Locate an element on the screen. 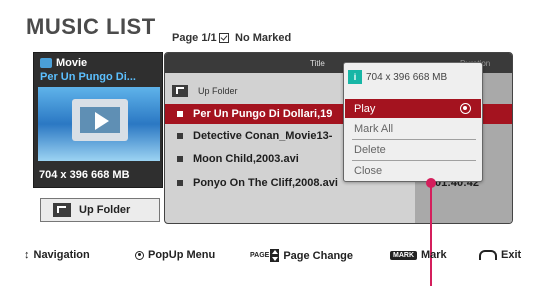 The width and height of the screenshot is (540, 300). preview-file-info: 704 x 396 668 MB is located at coordinates (84, 175).